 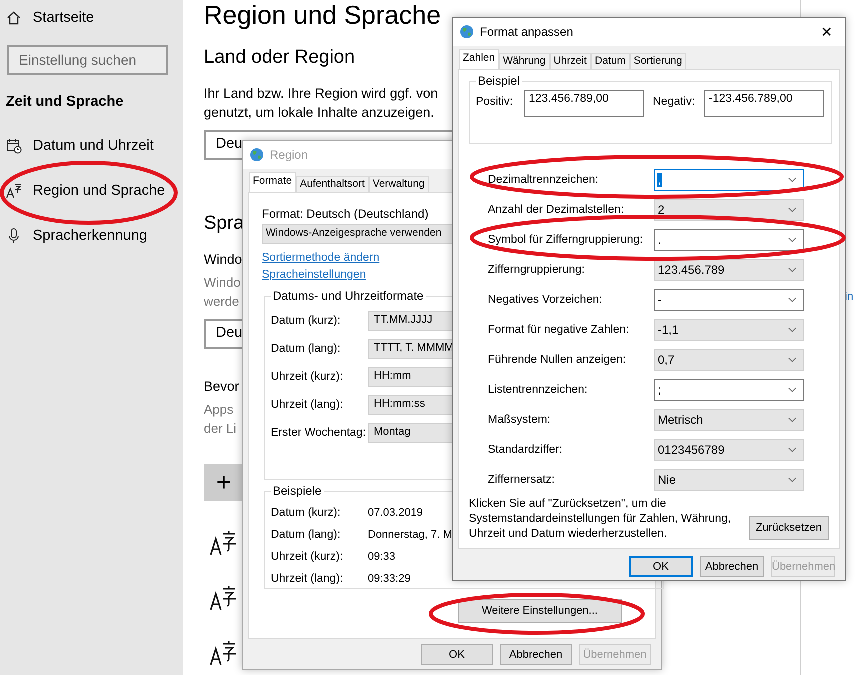 I want to click on example-value: 09:33:29, so click(x=389, y=579).